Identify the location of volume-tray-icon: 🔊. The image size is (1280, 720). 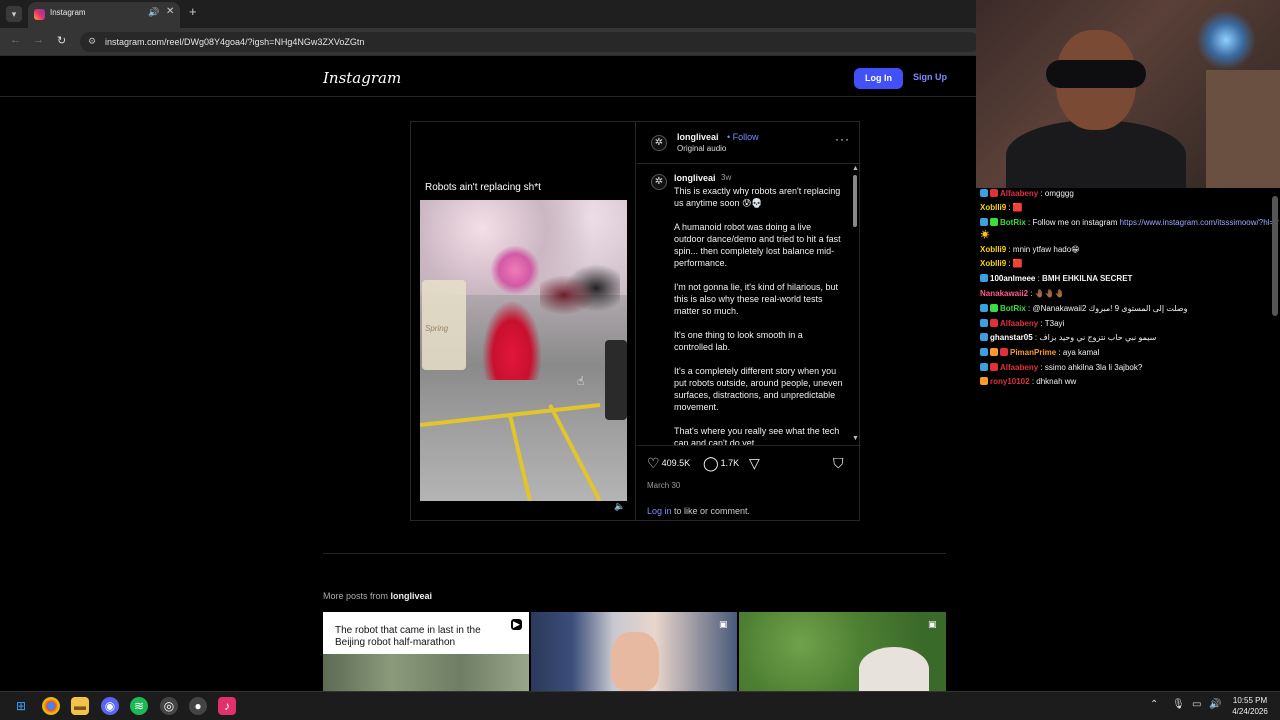
(1215, 704).